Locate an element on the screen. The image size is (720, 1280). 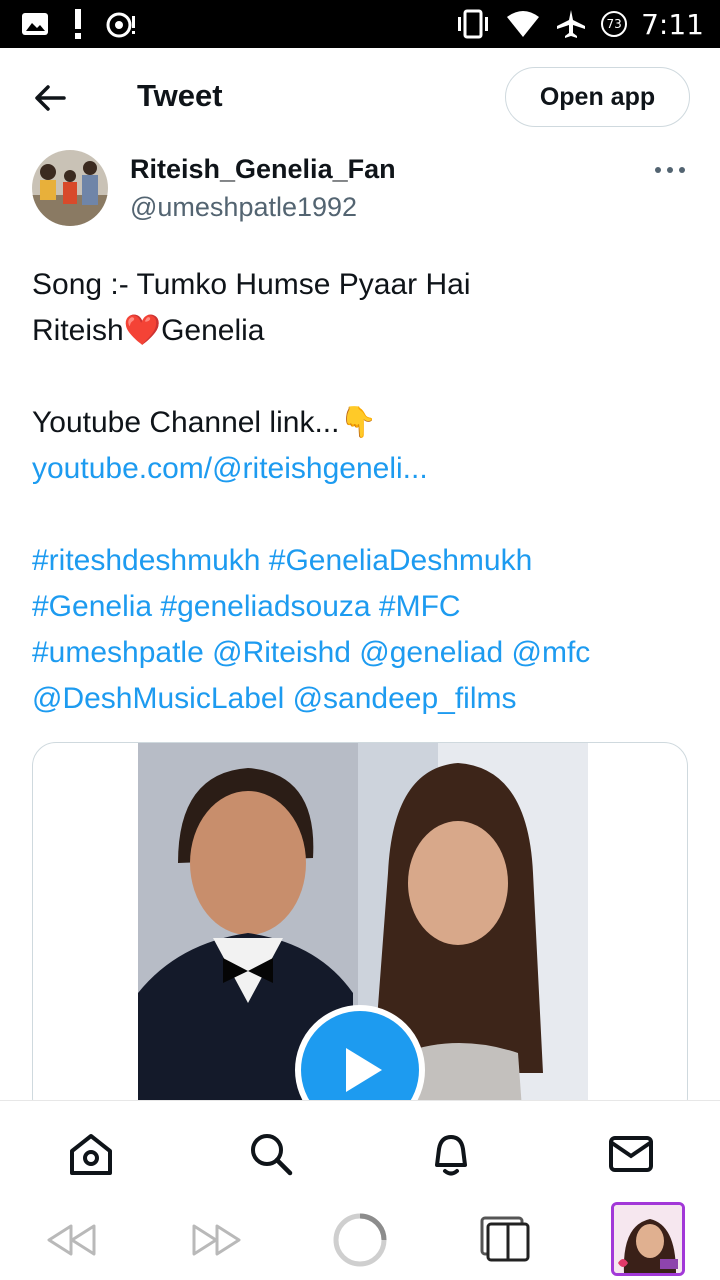
tabs-button is located at coordinates (506, 1240).